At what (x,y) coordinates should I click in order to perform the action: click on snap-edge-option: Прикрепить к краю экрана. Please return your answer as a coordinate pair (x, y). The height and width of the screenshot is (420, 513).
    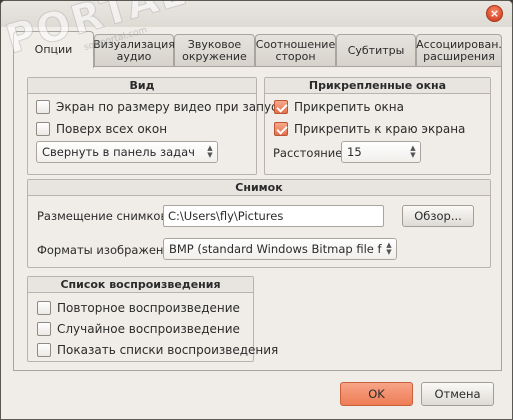
    Looking at the image, I should click on (369, 129).